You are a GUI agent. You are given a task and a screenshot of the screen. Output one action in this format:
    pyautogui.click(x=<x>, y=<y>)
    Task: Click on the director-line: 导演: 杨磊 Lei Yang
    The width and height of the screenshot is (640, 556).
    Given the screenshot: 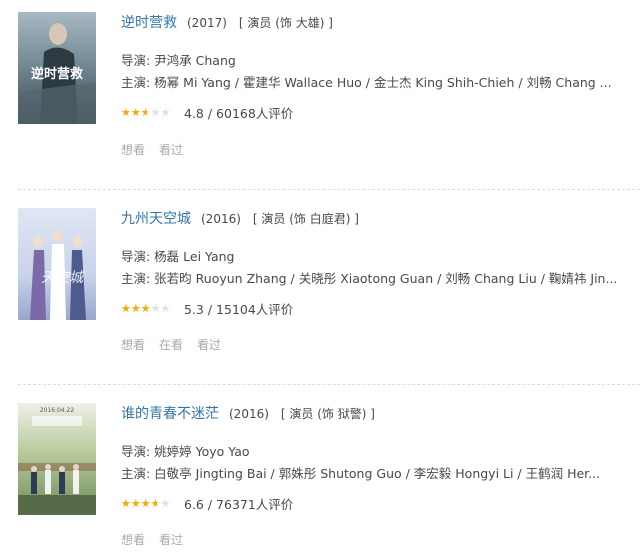 What is the action you would take?
    pyautogui.click(x=178, y=256)
    